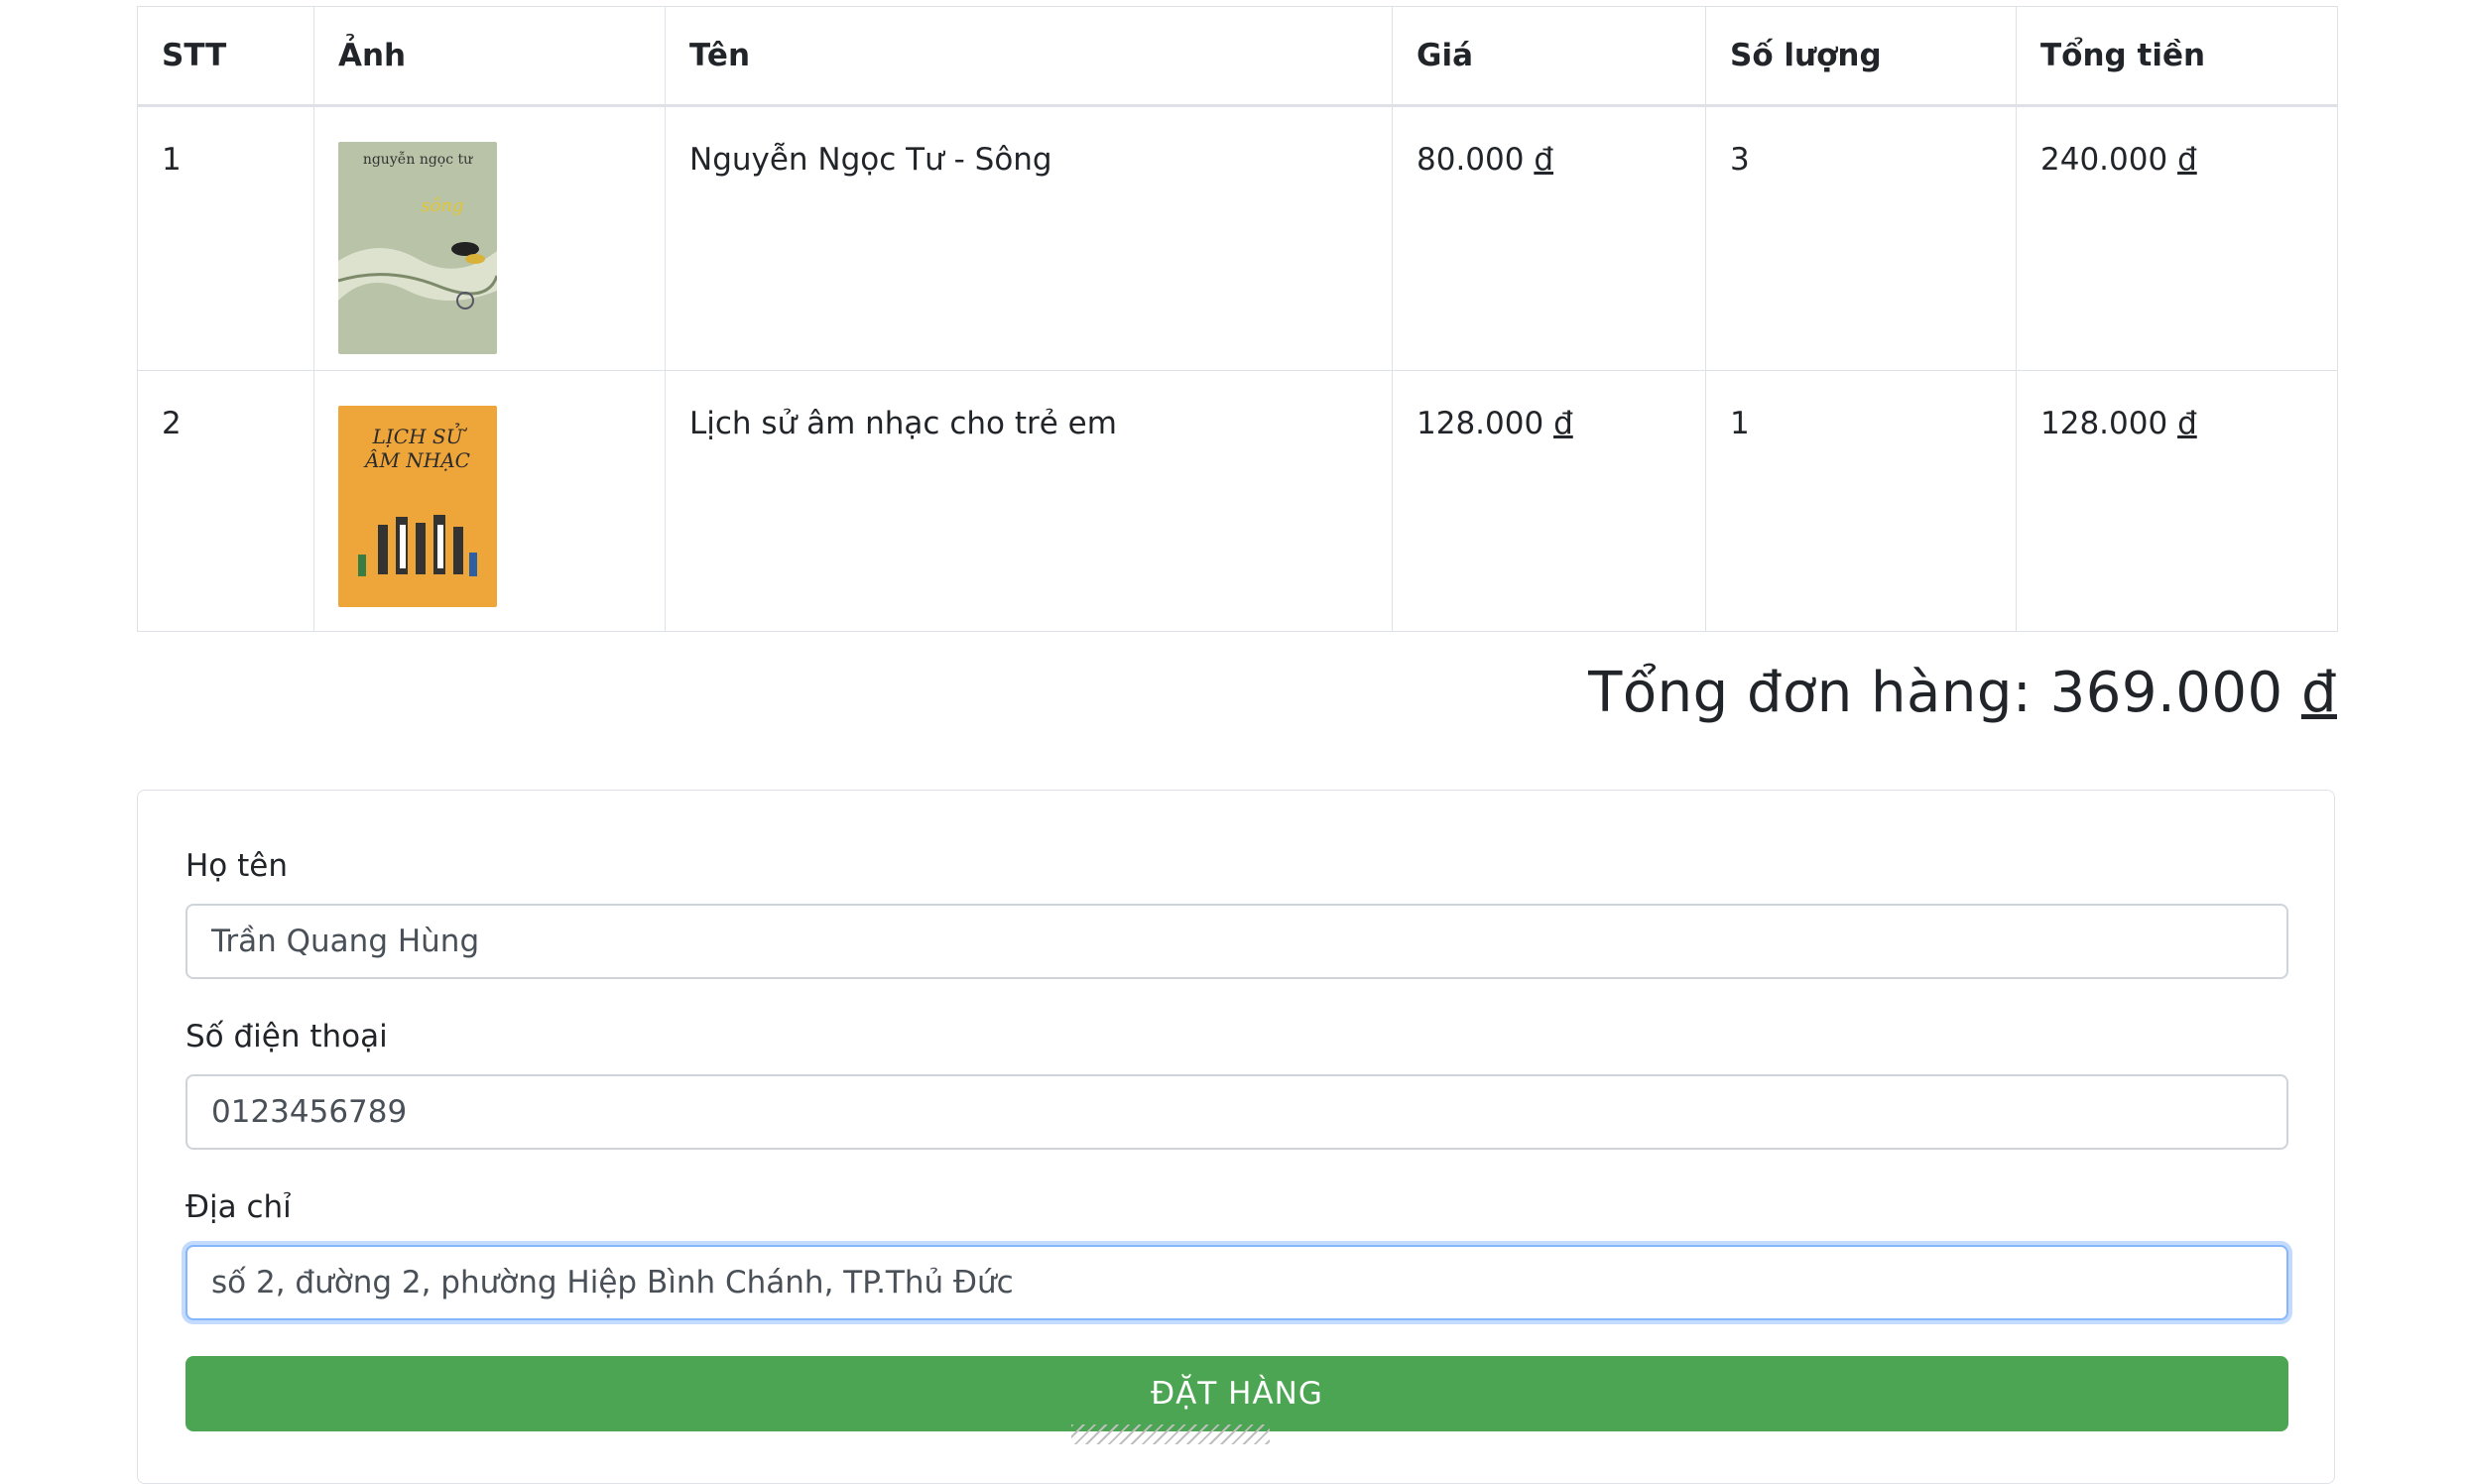  What do you see at coordinates (489, 56) in the screenshot?
I see `header-image: Ảnh` at bounding box center [489, 56].